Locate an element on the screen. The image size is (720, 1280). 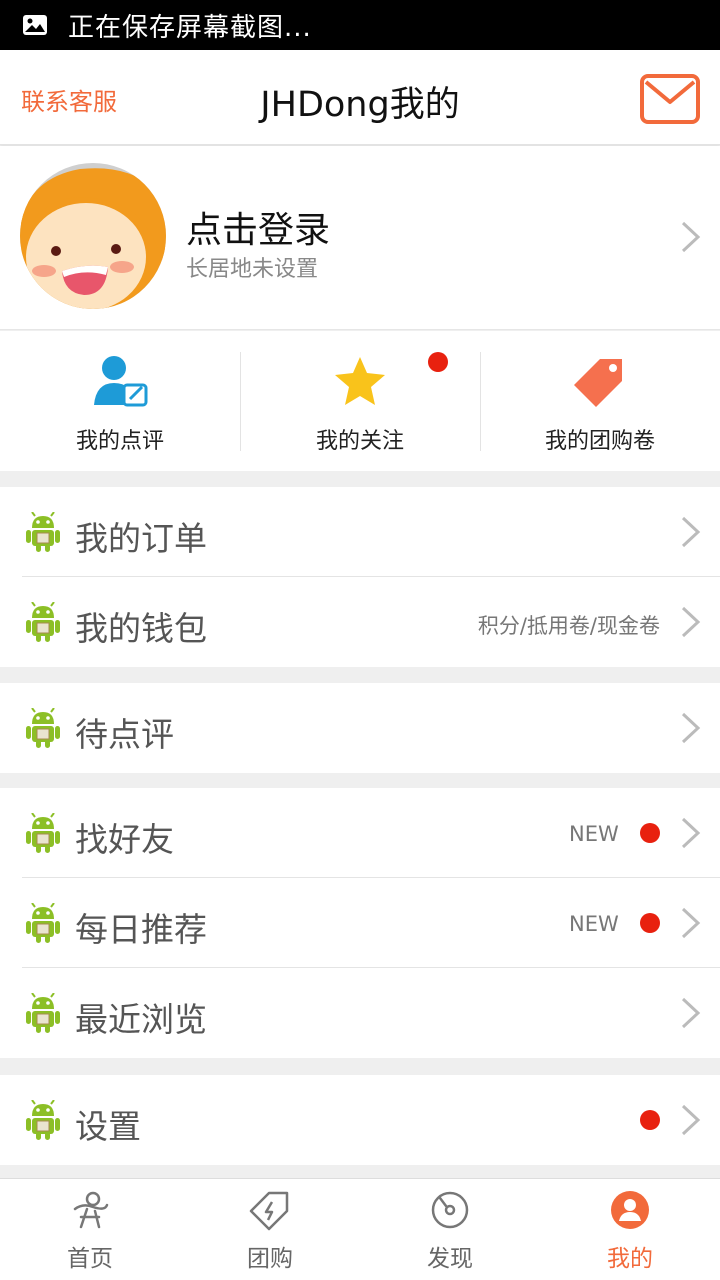
menu-label: 我的钱包 is located at coordinates (141, 628).